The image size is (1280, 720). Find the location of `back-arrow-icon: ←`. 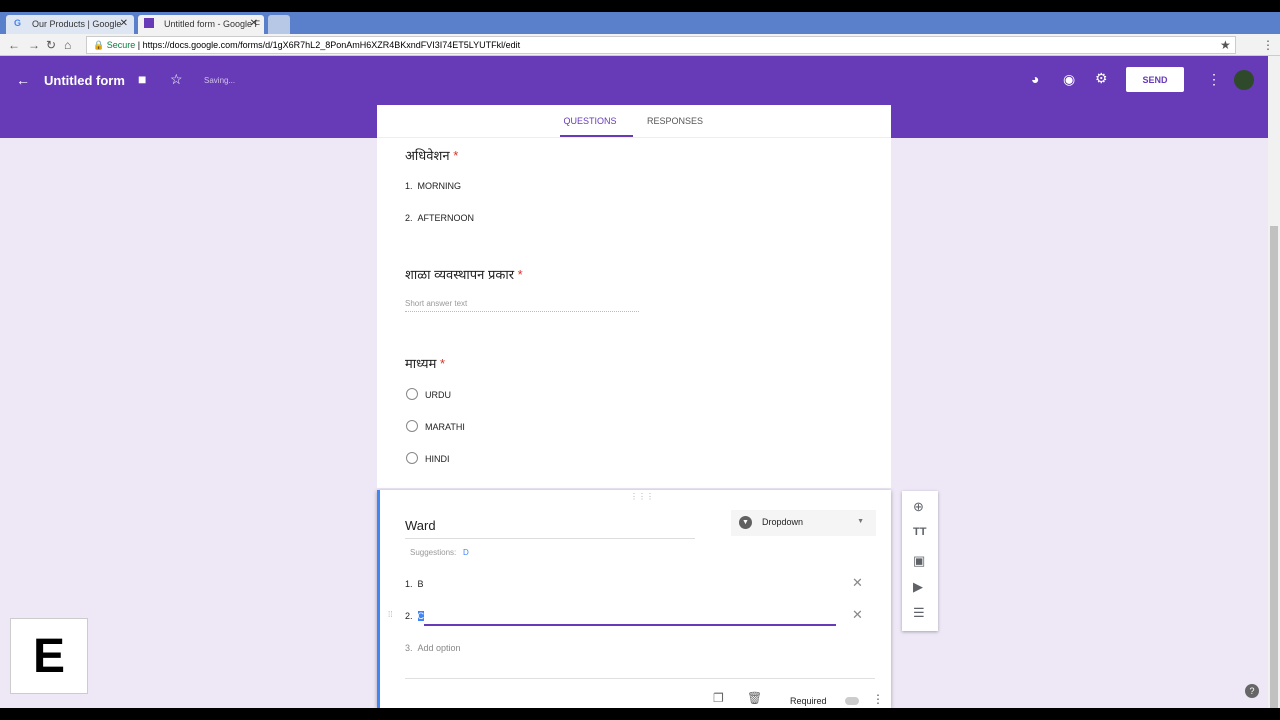

back-arrow-icon: ← is located at coordinates (23, 80).